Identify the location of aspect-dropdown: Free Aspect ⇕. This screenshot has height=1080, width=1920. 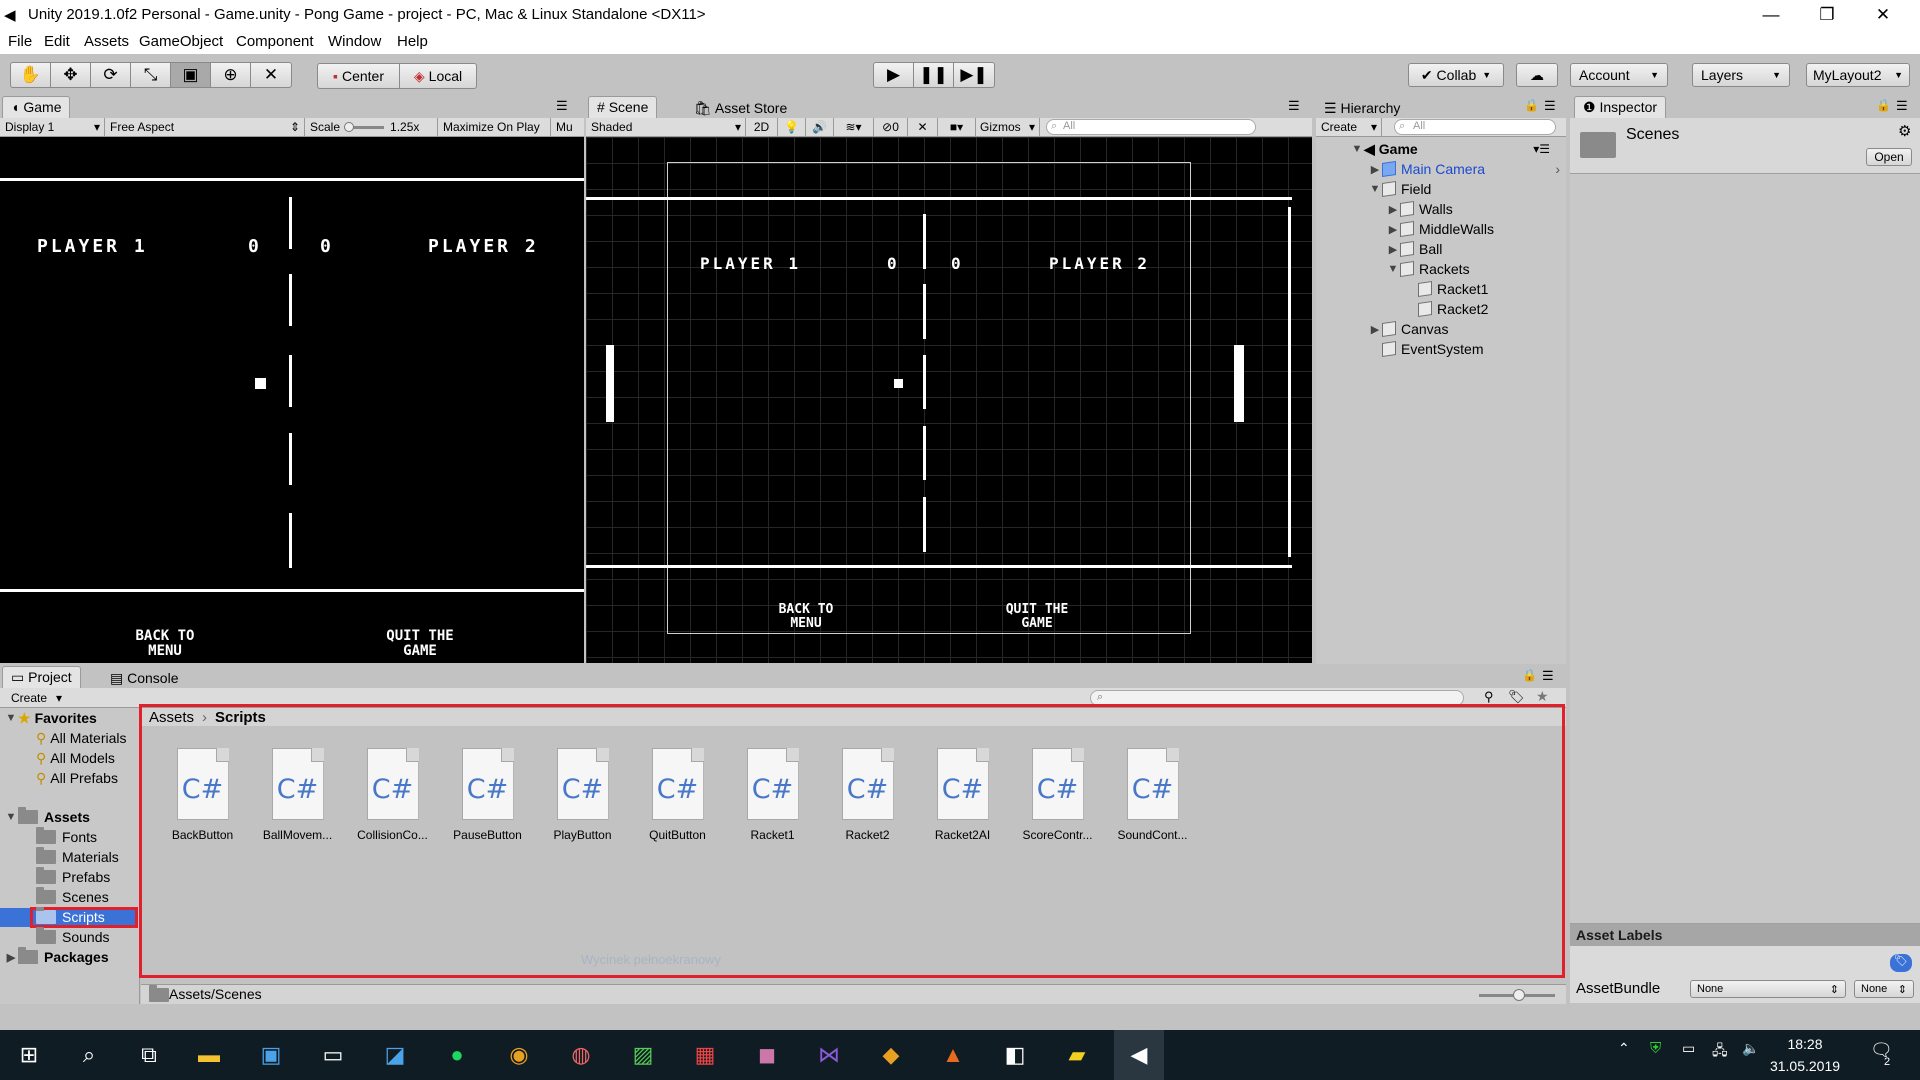
(205, 127).